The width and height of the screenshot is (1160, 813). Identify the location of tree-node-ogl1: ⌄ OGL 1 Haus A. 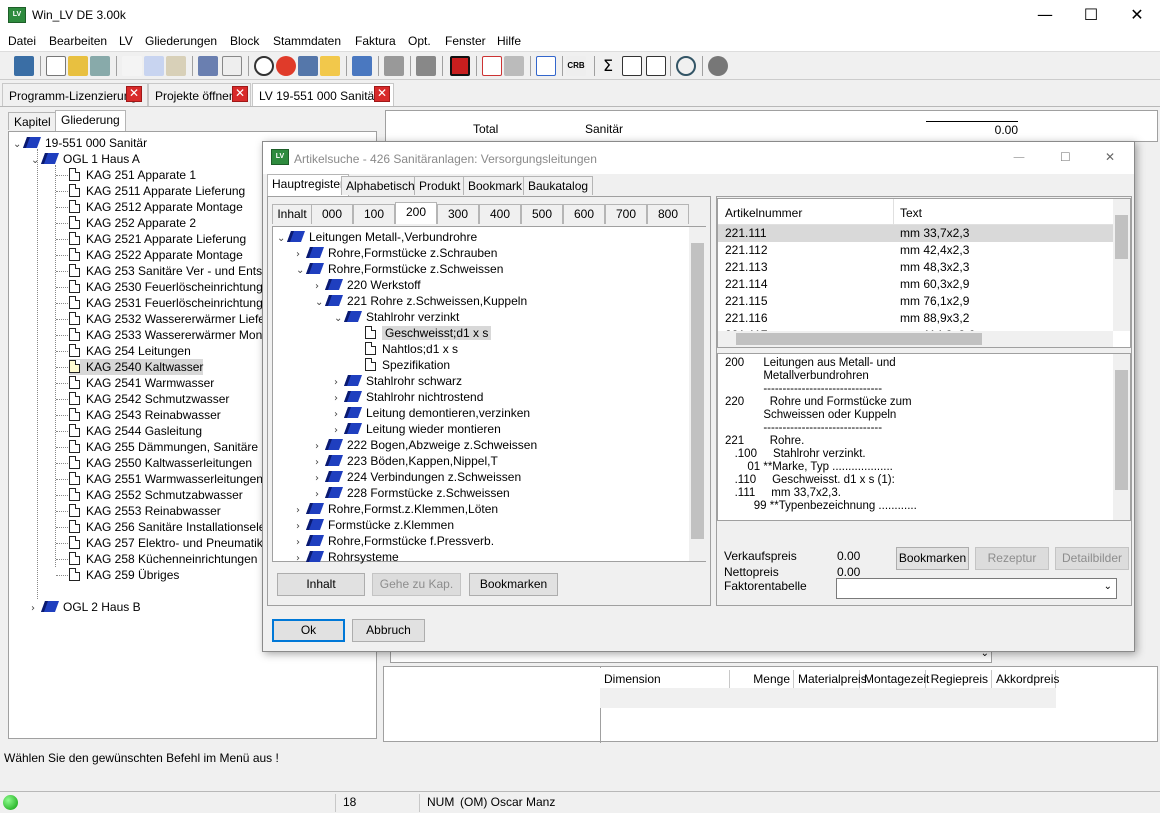
(85, 159).